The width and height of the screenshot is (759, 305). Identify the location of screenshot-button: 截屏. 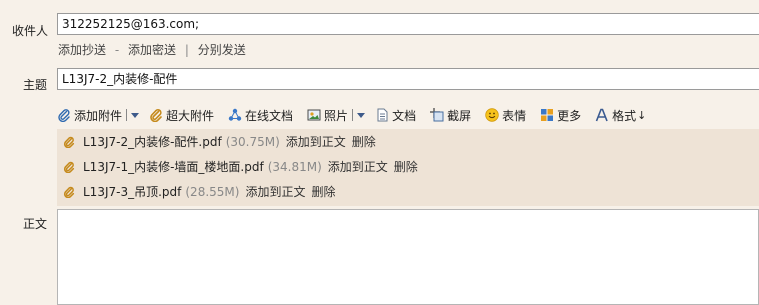
(450, 115).